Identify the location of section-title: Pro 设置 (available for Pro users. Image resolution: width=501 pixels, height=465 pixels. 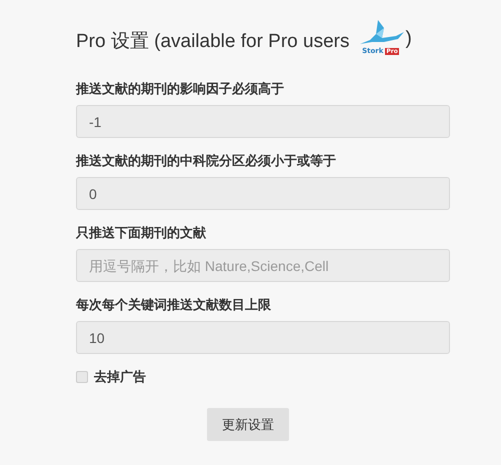
(213, 42).